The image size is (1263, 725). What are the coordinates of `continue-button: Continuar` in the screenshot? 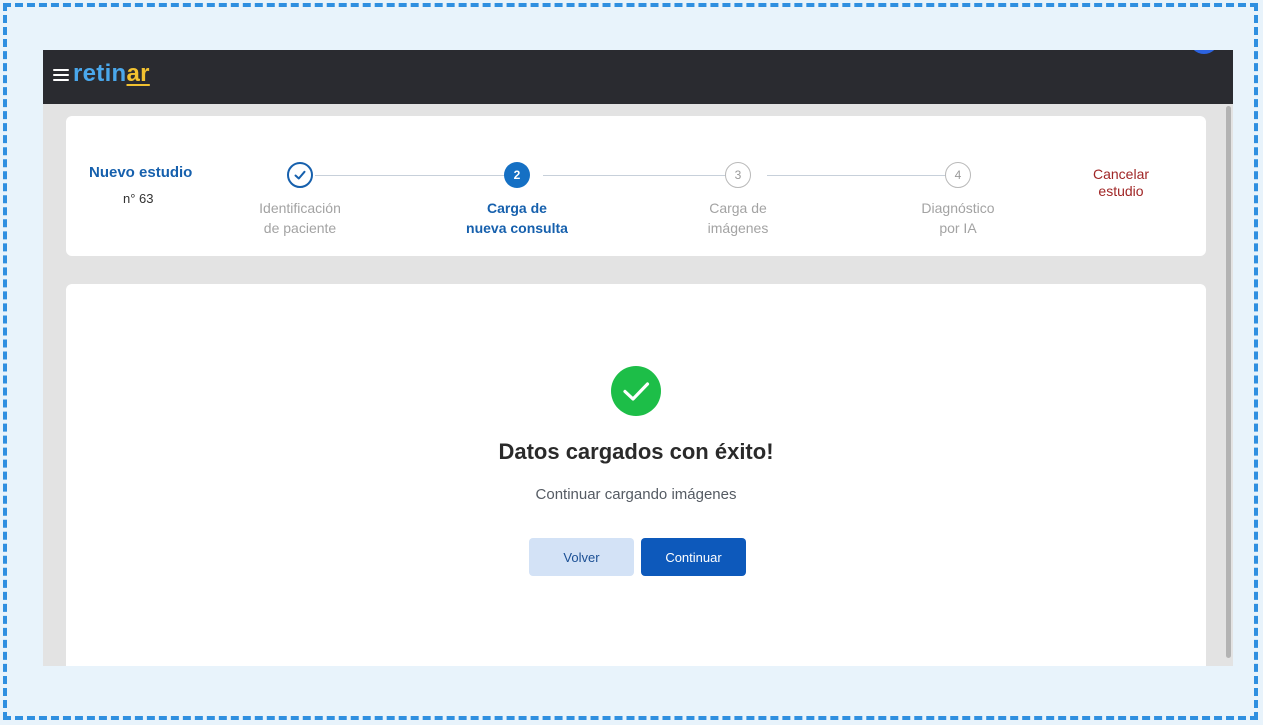 It's located at (693, 557).